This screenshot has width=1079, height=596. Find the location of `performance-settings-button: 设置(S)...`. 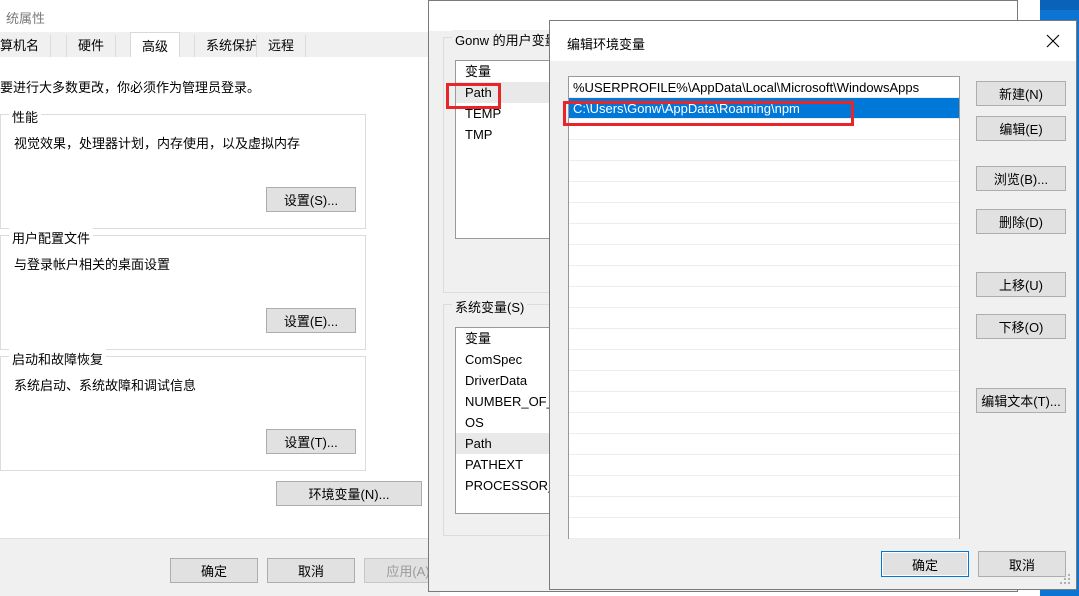

performance-settings-button: 设置(S)... is located at coordinates (311, 199).